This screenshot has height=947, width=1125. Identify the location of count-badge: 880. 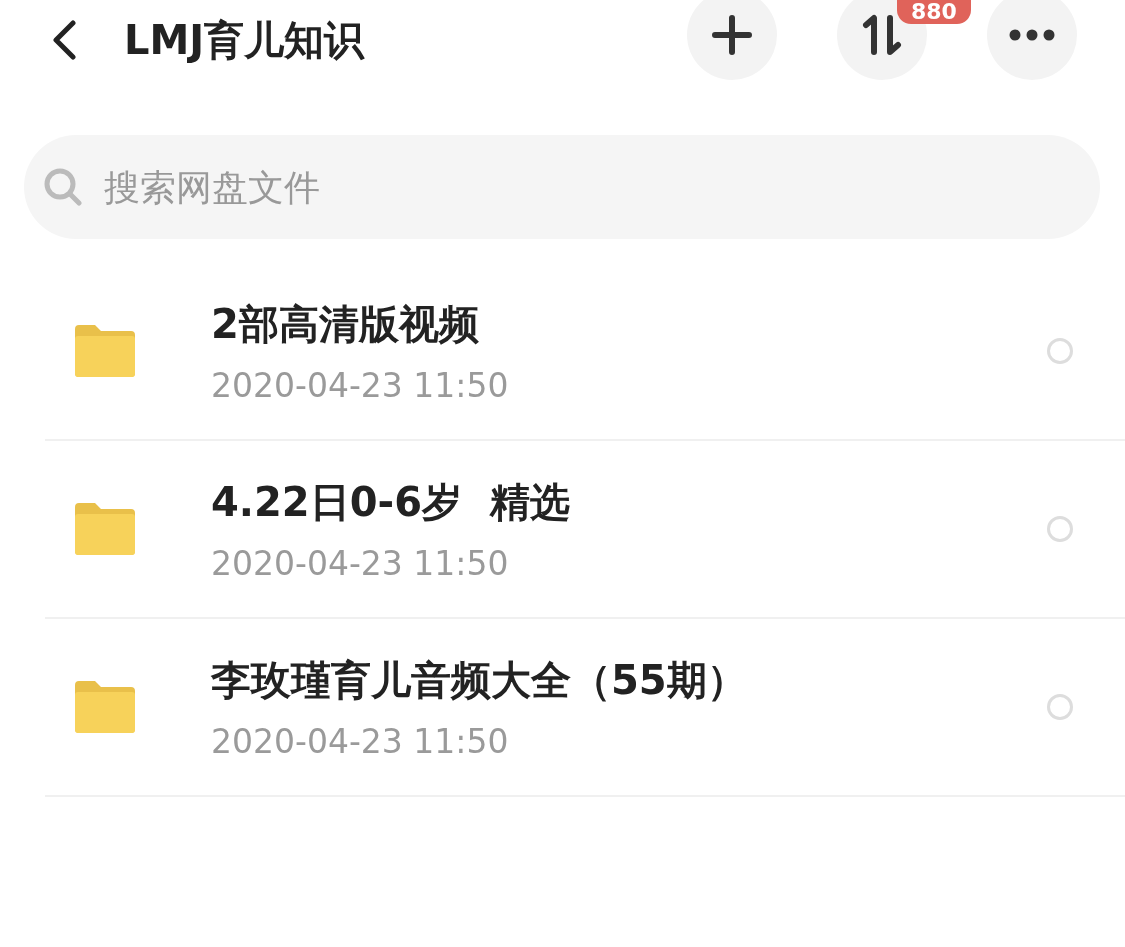
(934, 12).